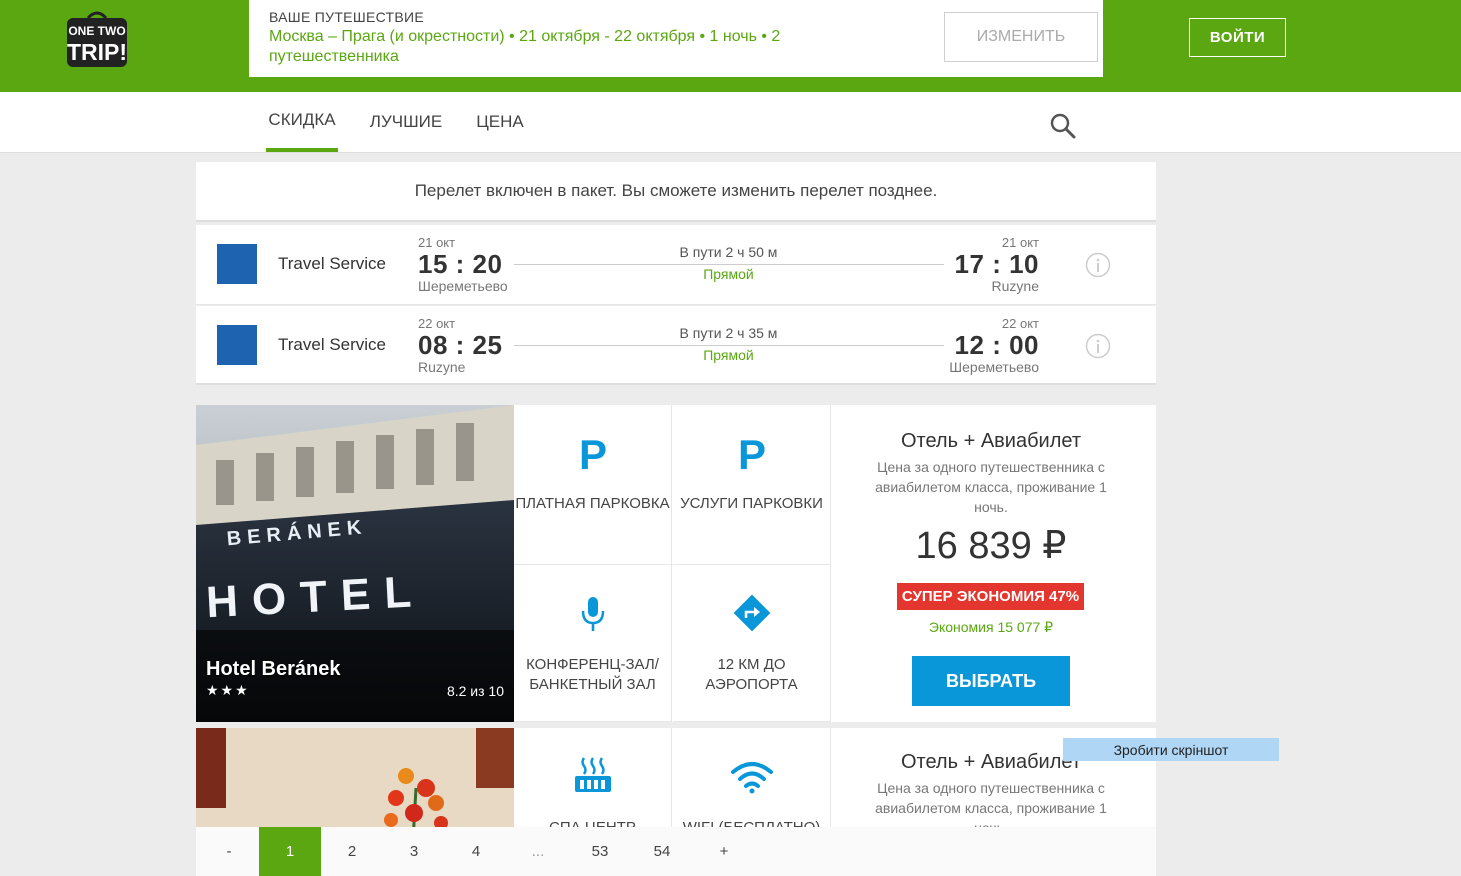 The width and height of the screenshot is (1461, 876). Describe the element at coordinates (994, 367) in the screenshot. I see `arrival-airport: Шереметьево` at that location.